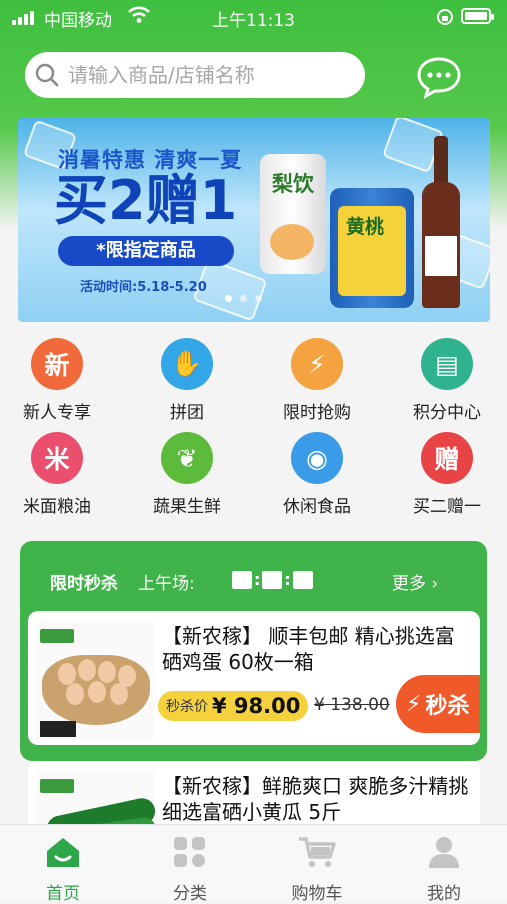 The width and height of the screenshot is (507, 904). I want to click on category-item-points: ▤ 积分中心, so click(447, 380).